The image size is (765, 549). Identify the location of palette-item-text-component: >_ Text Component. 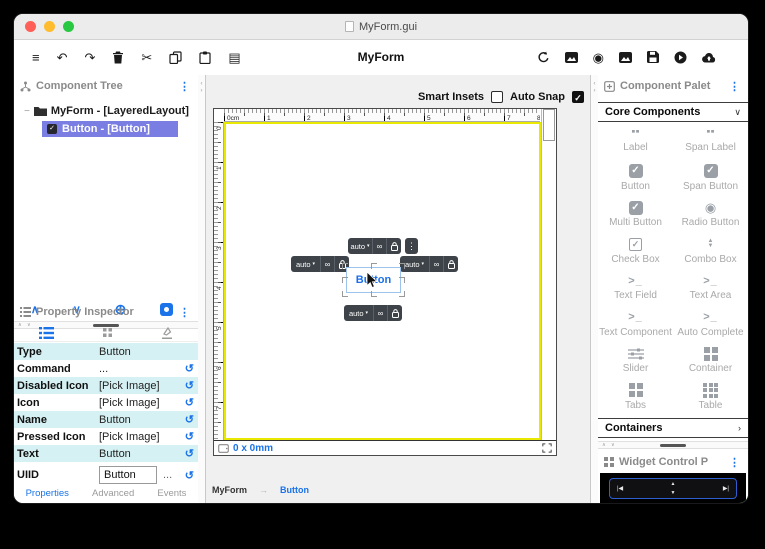
(635, 324).